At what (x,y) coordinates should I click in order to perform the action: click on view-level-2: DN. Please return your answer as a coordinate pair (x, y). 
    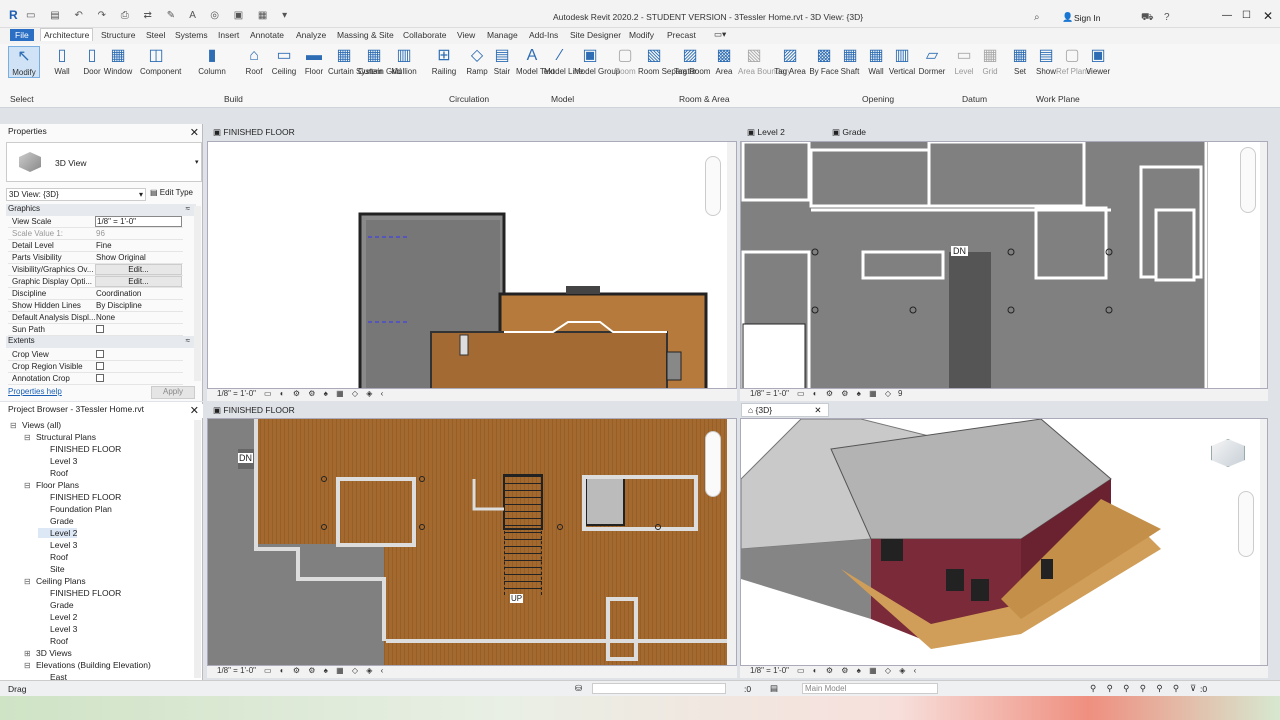
    Looking at the image, I should click on (1004, 265).